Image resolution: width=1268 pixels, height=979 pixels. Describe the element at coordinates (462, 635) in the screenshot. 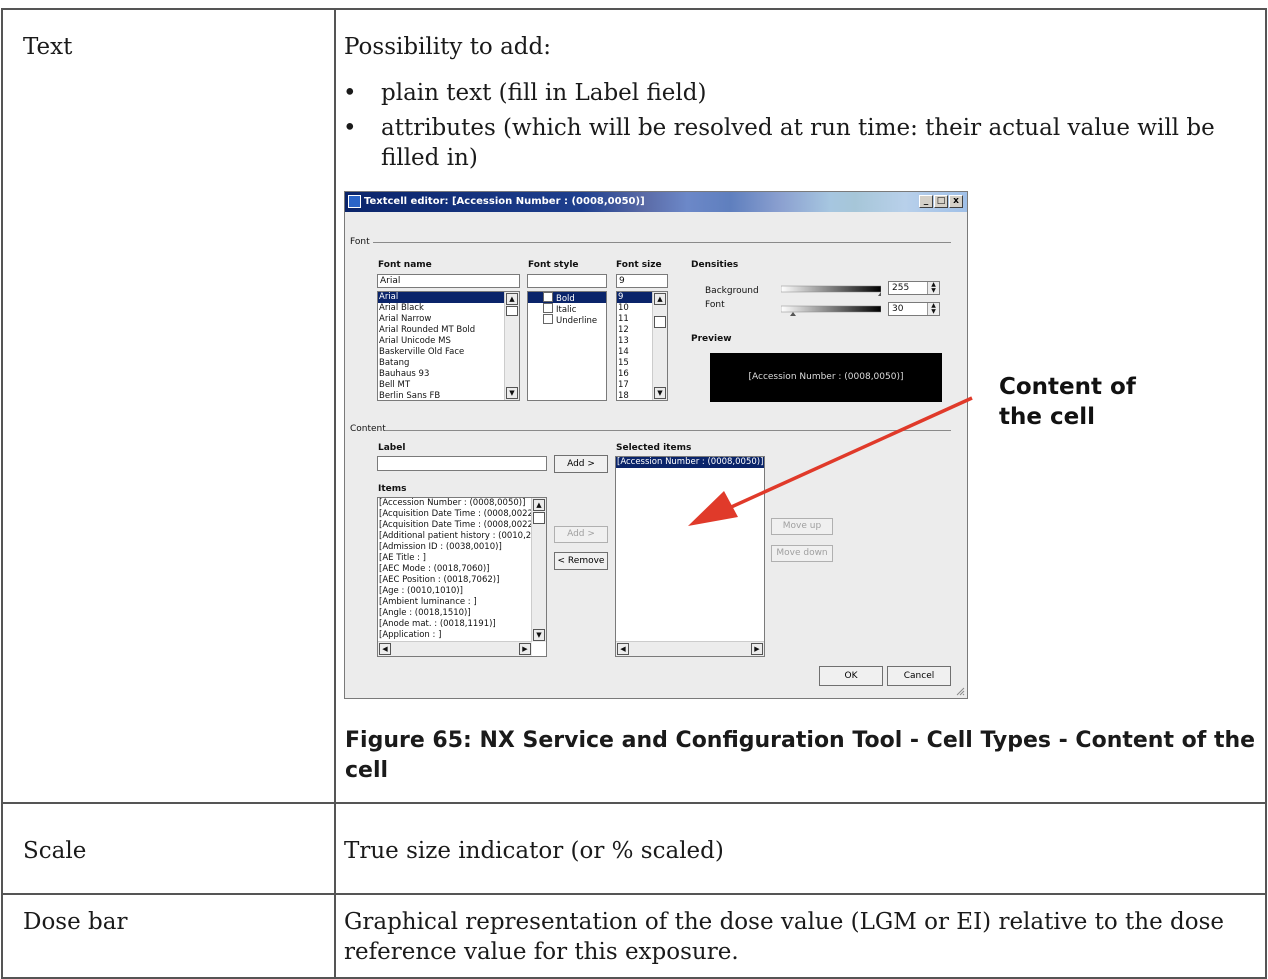

I see `list-item: [Application : ]` at that location.